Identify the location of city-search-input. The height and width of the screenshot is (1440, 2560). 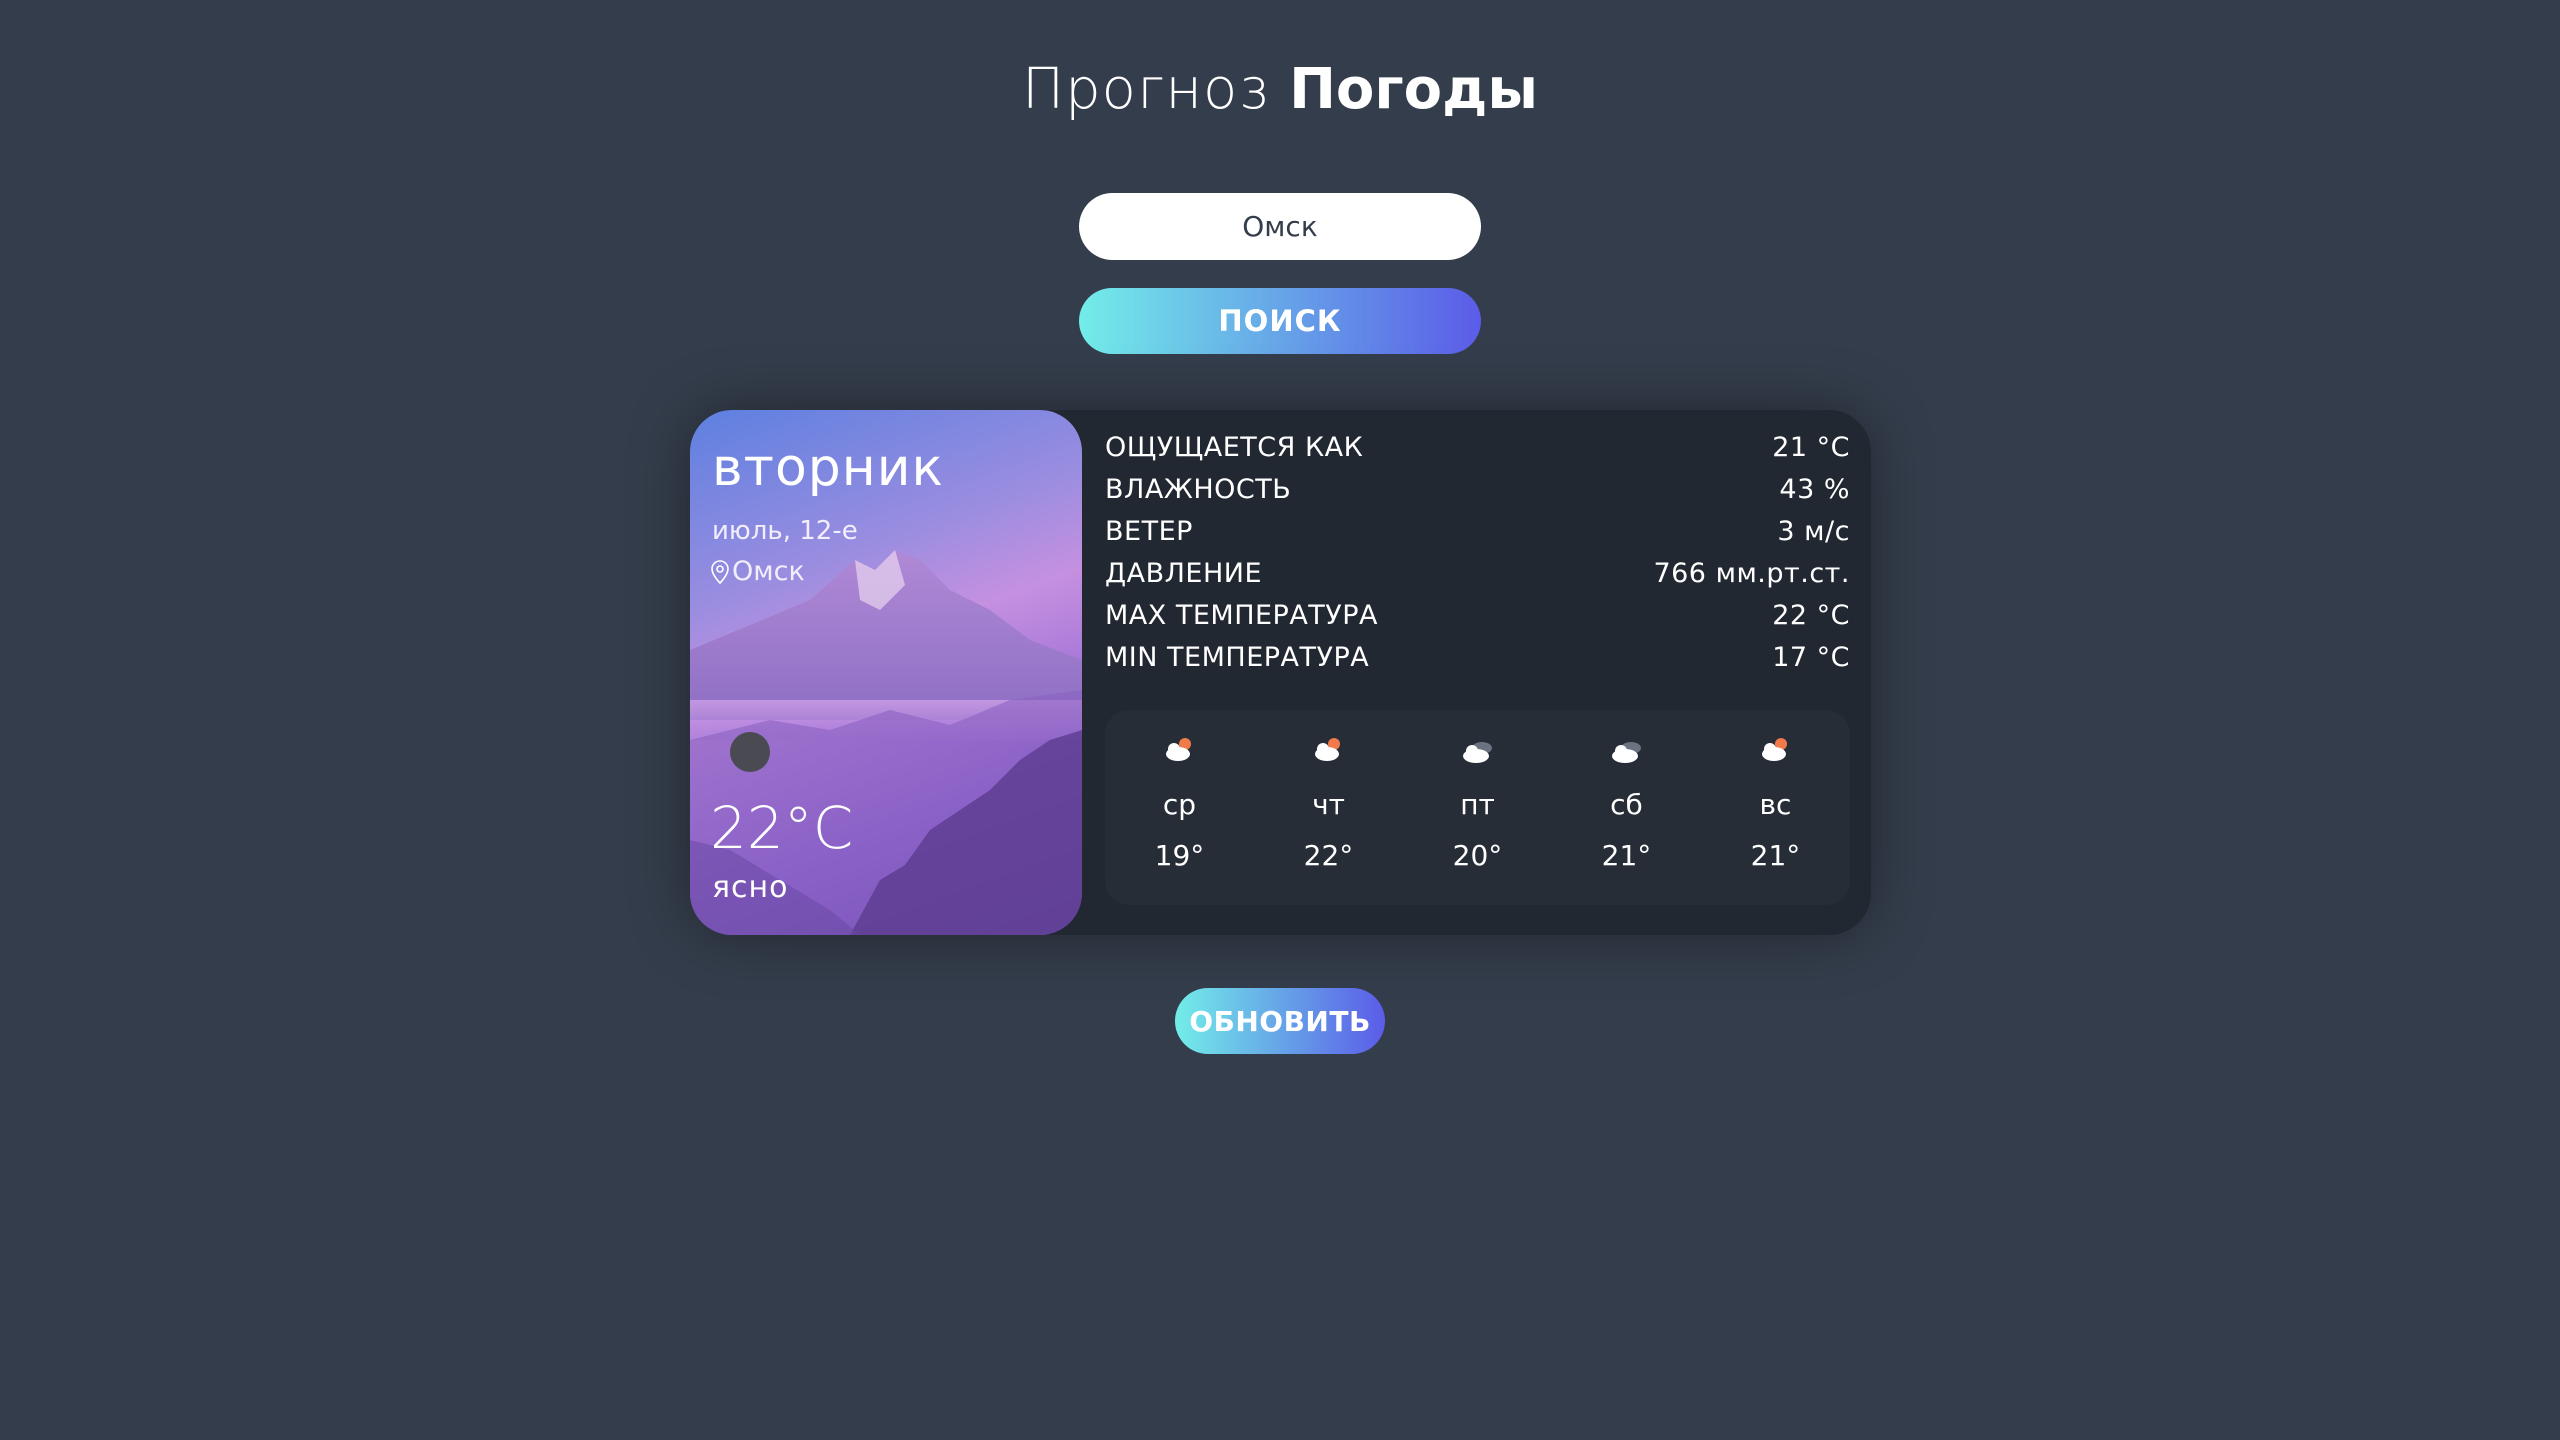
(1280, 226).